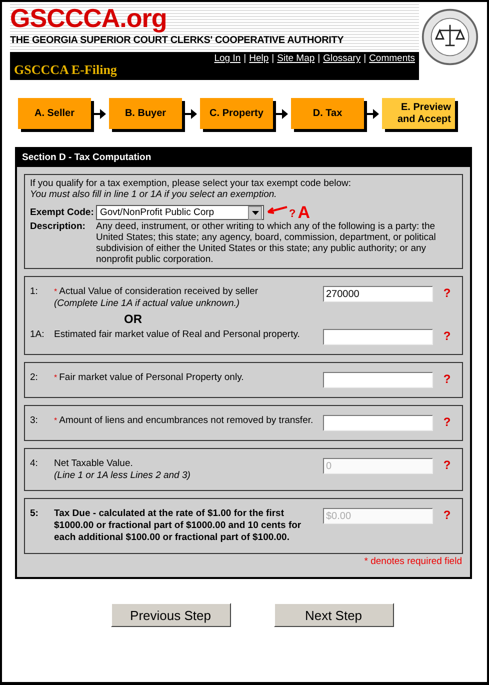  Describe the element at coordinates (413, 562) in the screenshot. I see `required-note: * denotes required field` at that location.